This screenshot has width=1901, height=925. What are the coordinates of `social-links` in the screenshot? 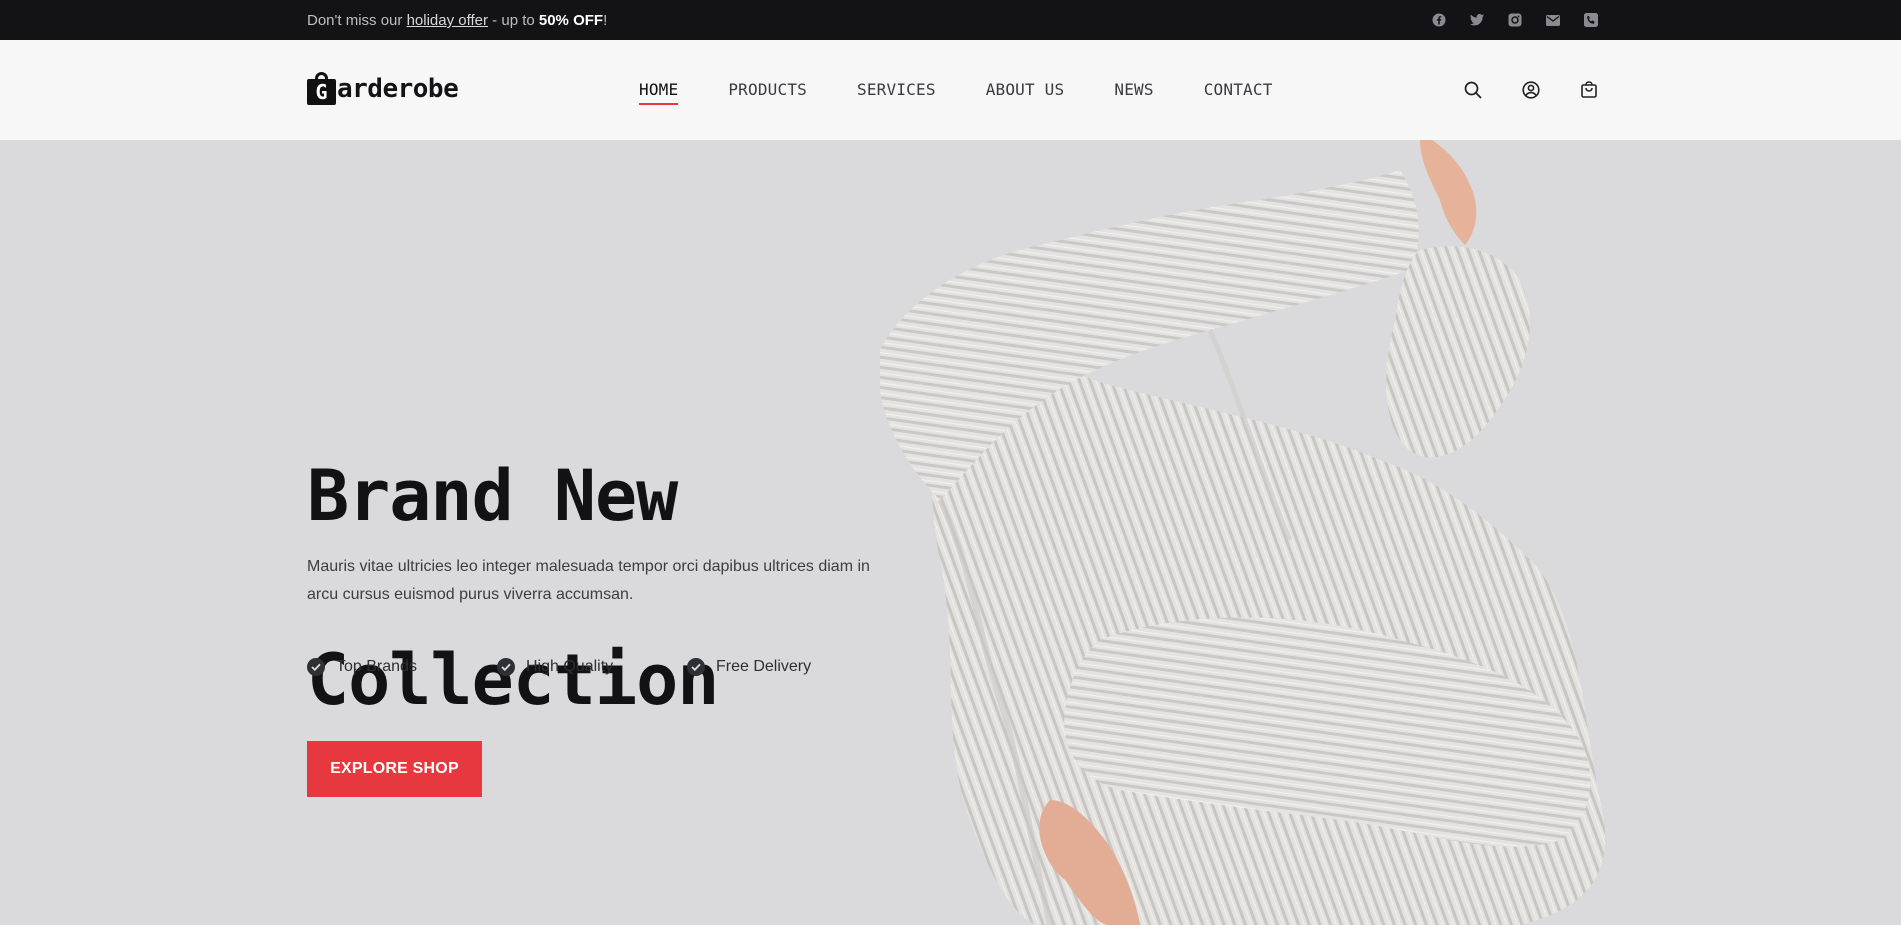 It's located at (1515, 20).